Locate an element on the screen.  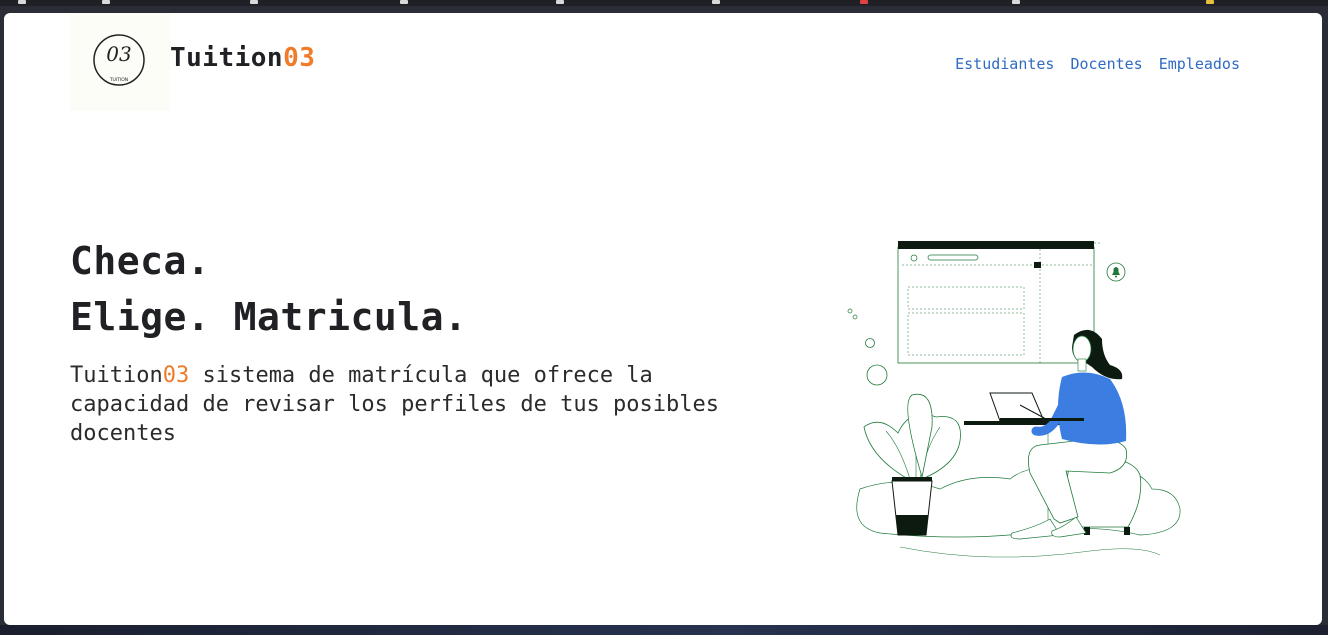
logo-mark: 03 TUITION is located at coordinates (119, 60).